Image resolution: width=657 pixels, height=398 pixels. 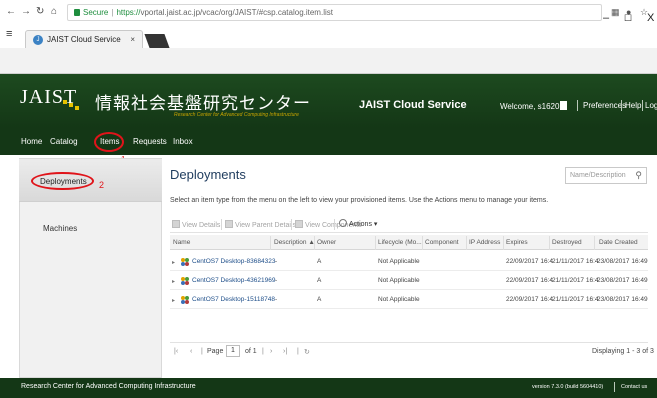 I want to click on next-page-icon: ›, so click(x=271, y=351).